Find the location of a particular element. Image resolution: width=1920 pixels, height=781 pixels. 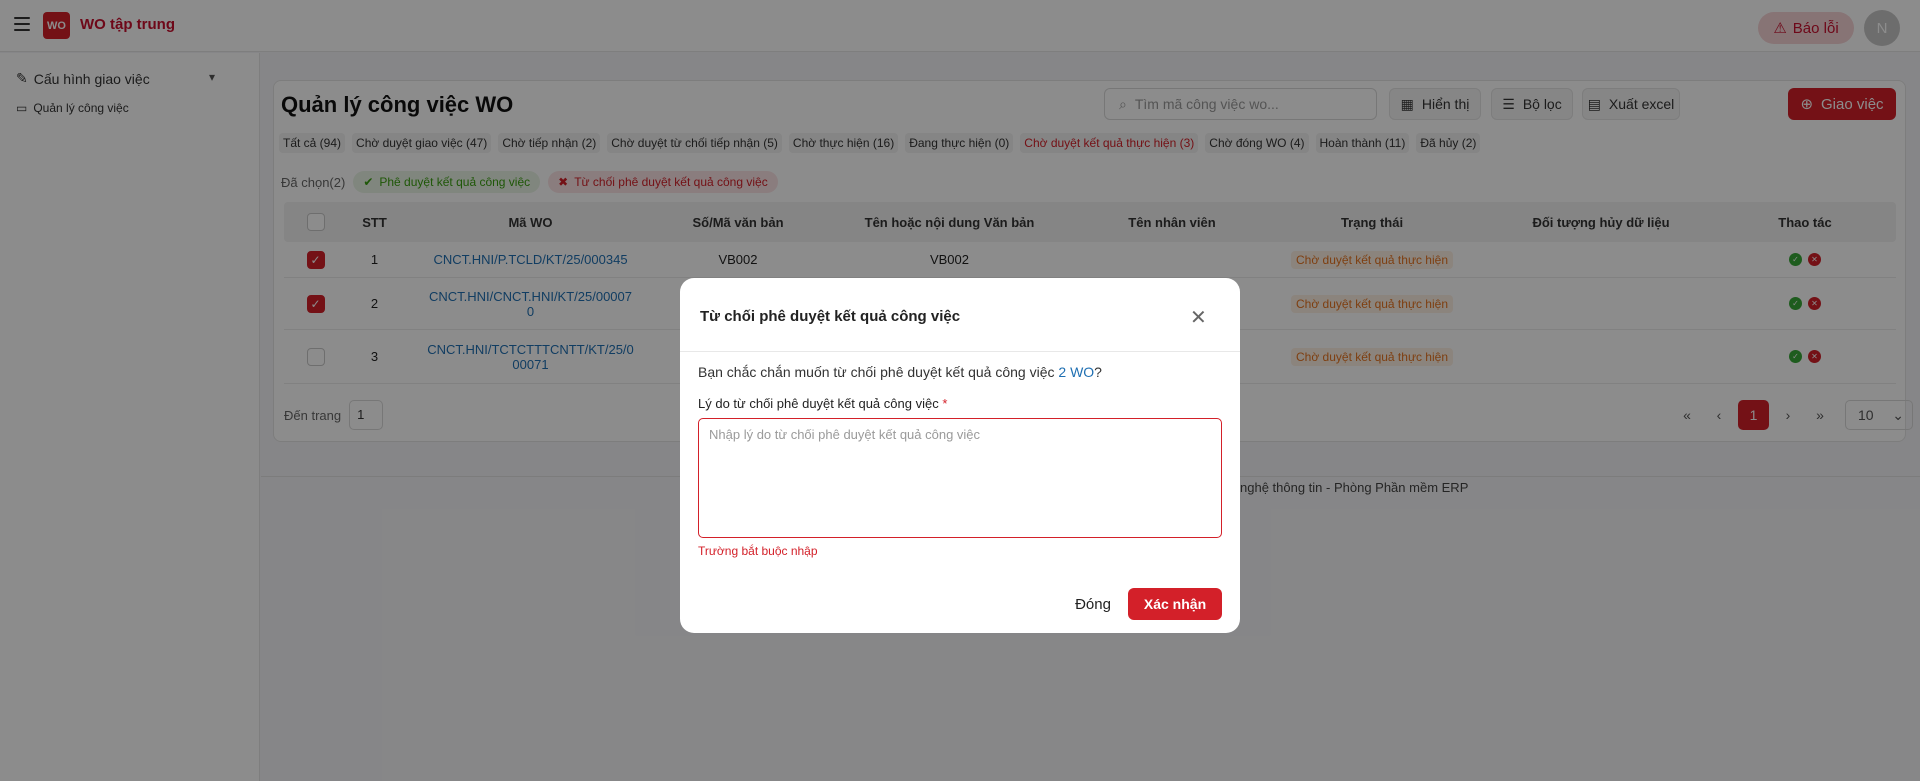

required-mark: * is located at coordinates (945, 403).